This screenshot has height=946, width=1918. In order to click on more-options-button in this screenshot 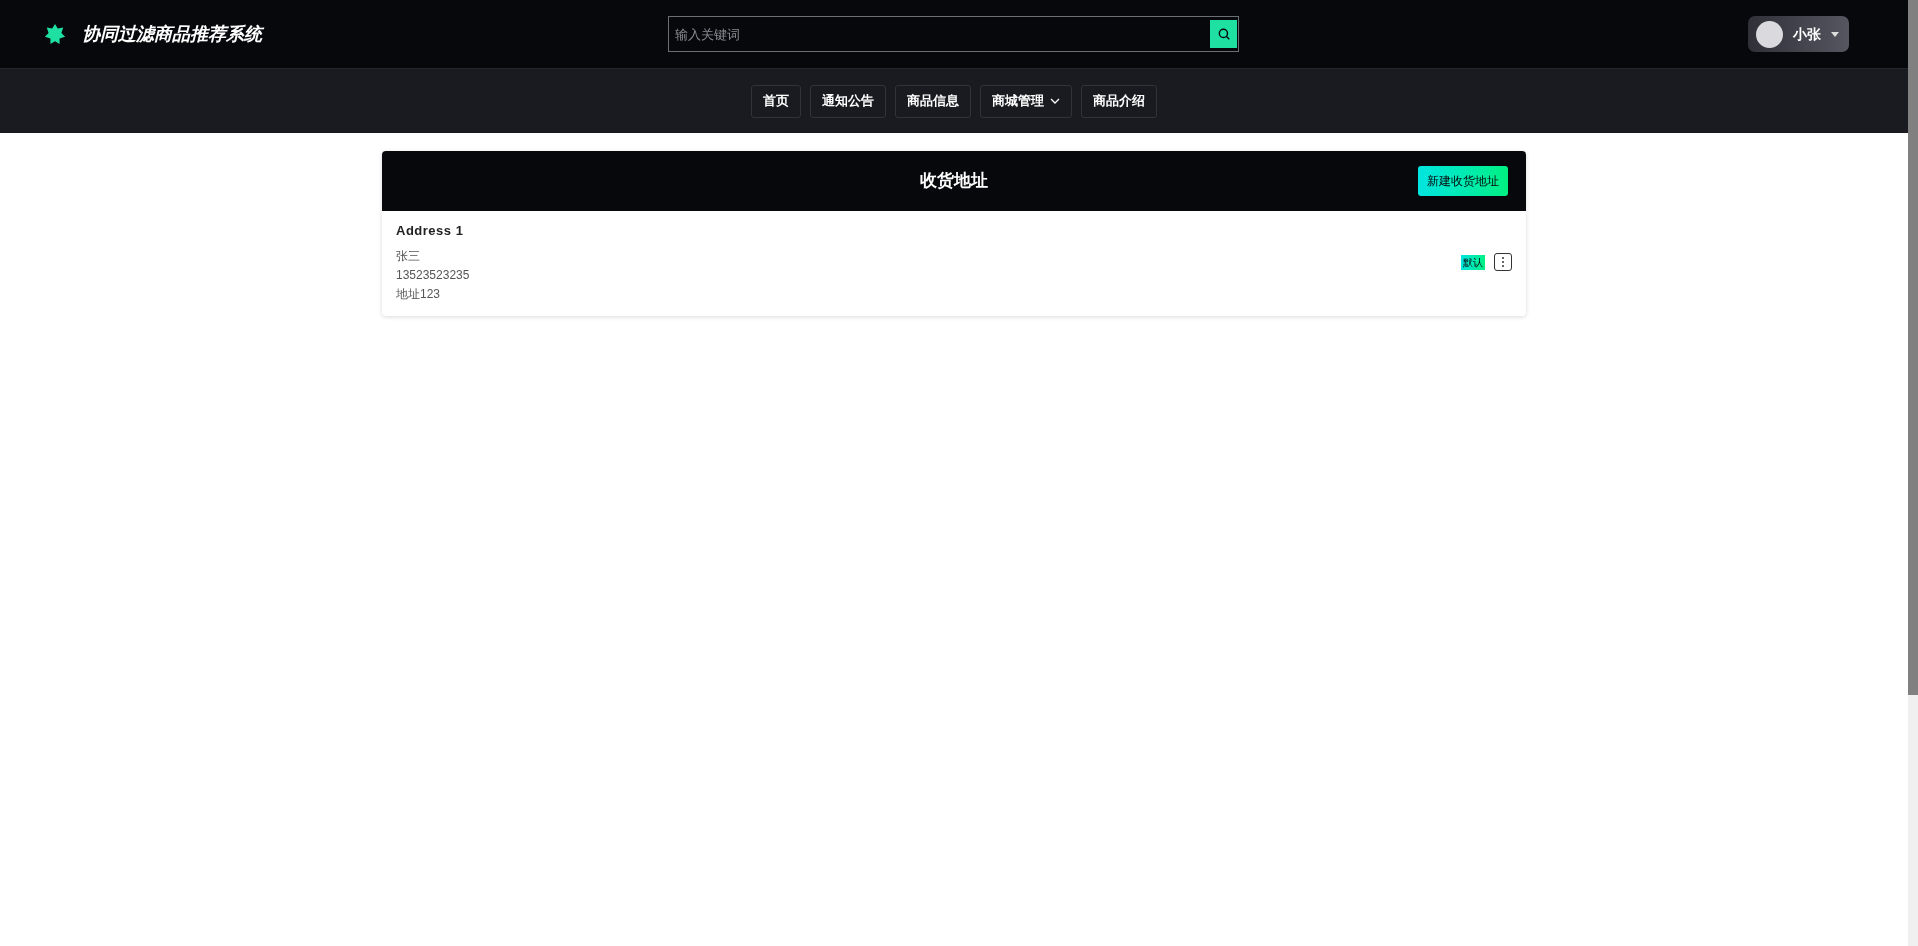, I will do `click(1503, 262)`.